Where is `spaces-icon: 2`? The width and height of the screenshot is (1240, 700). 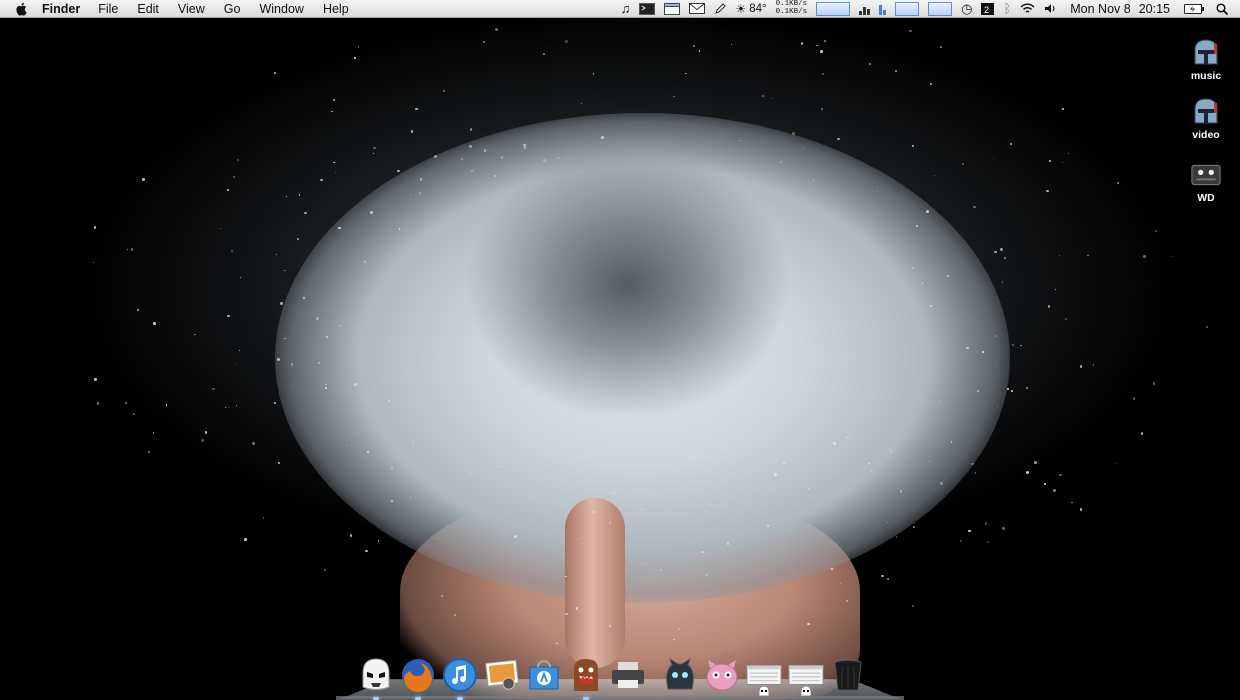 spaces-icon: 2 is located at coordinates (988, 8).